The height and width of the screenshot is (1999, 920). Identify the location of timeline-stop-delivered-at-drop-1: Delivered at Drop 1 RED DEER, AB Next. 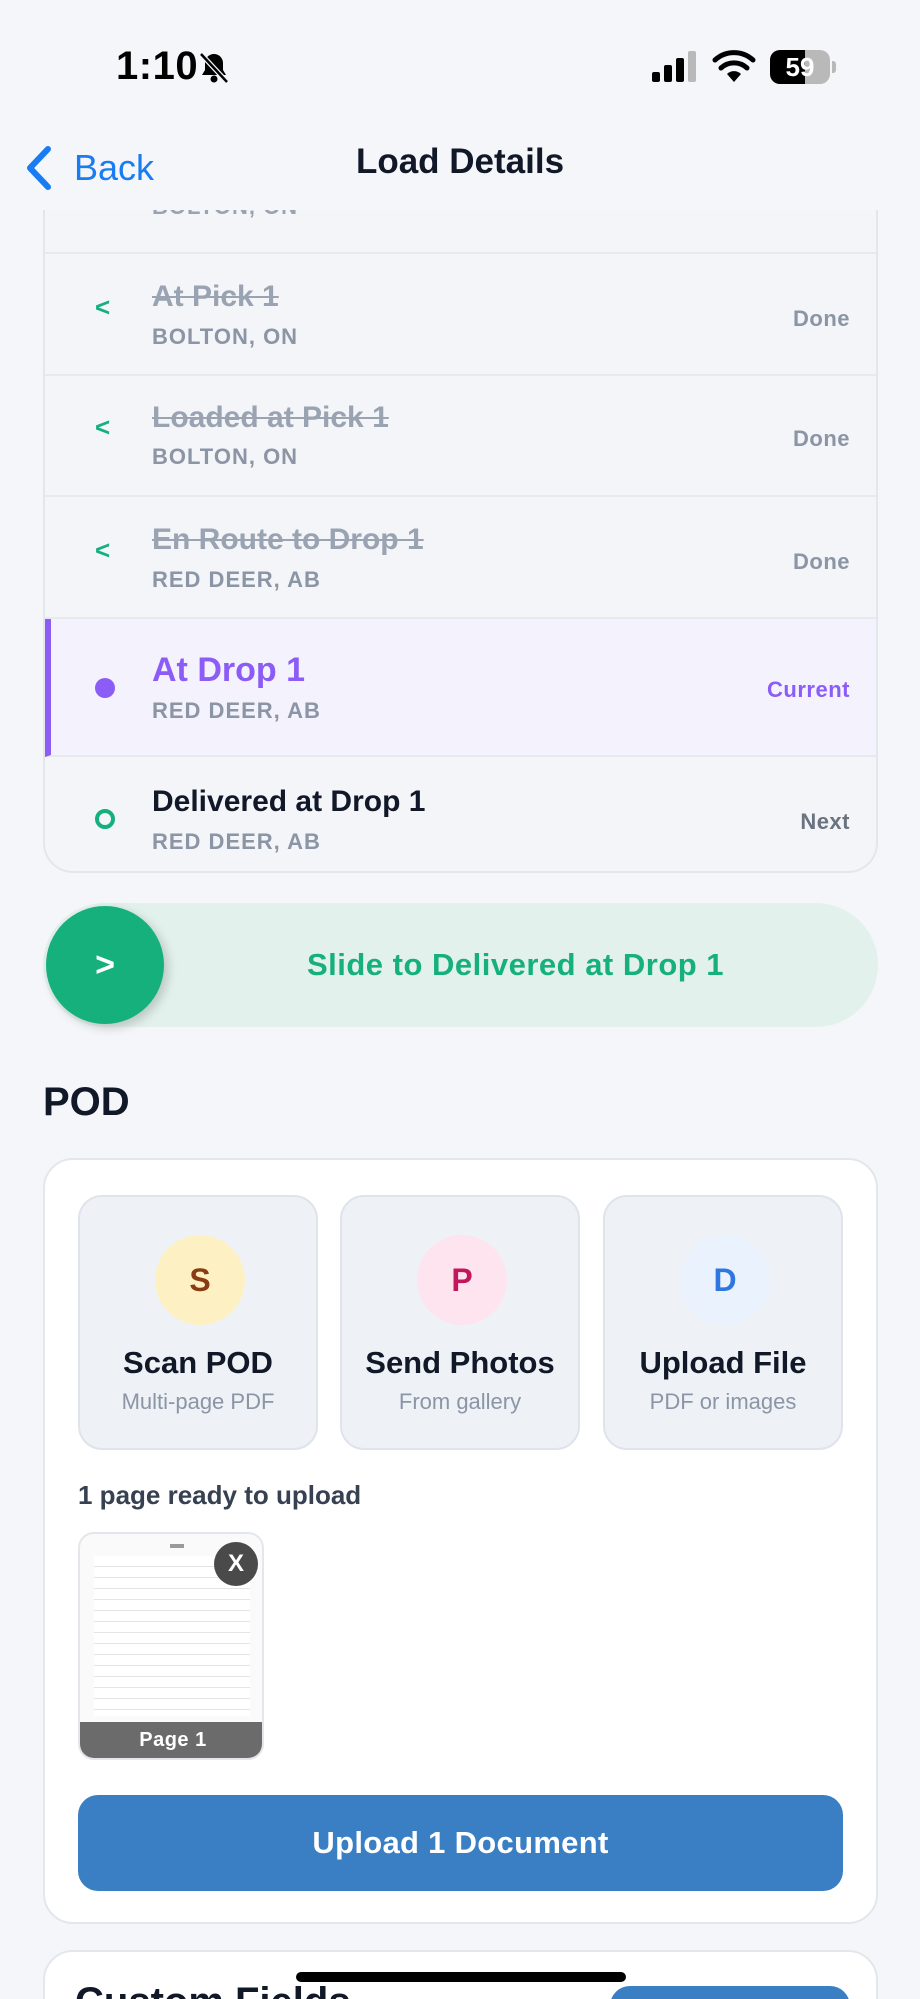
(460, 814).